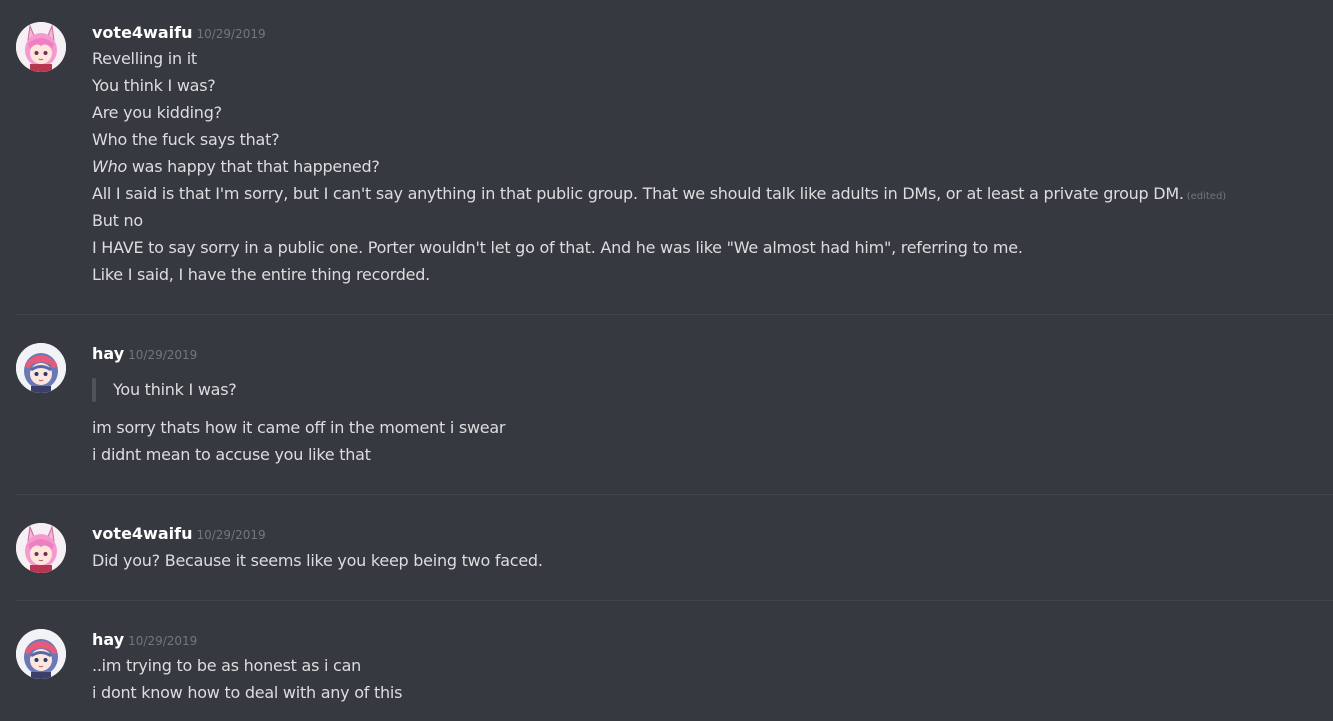  Describe the element at coordinates (227, 665) in the screenshot. I see `message-text: ..im trying to be as honest as i can` at that location.